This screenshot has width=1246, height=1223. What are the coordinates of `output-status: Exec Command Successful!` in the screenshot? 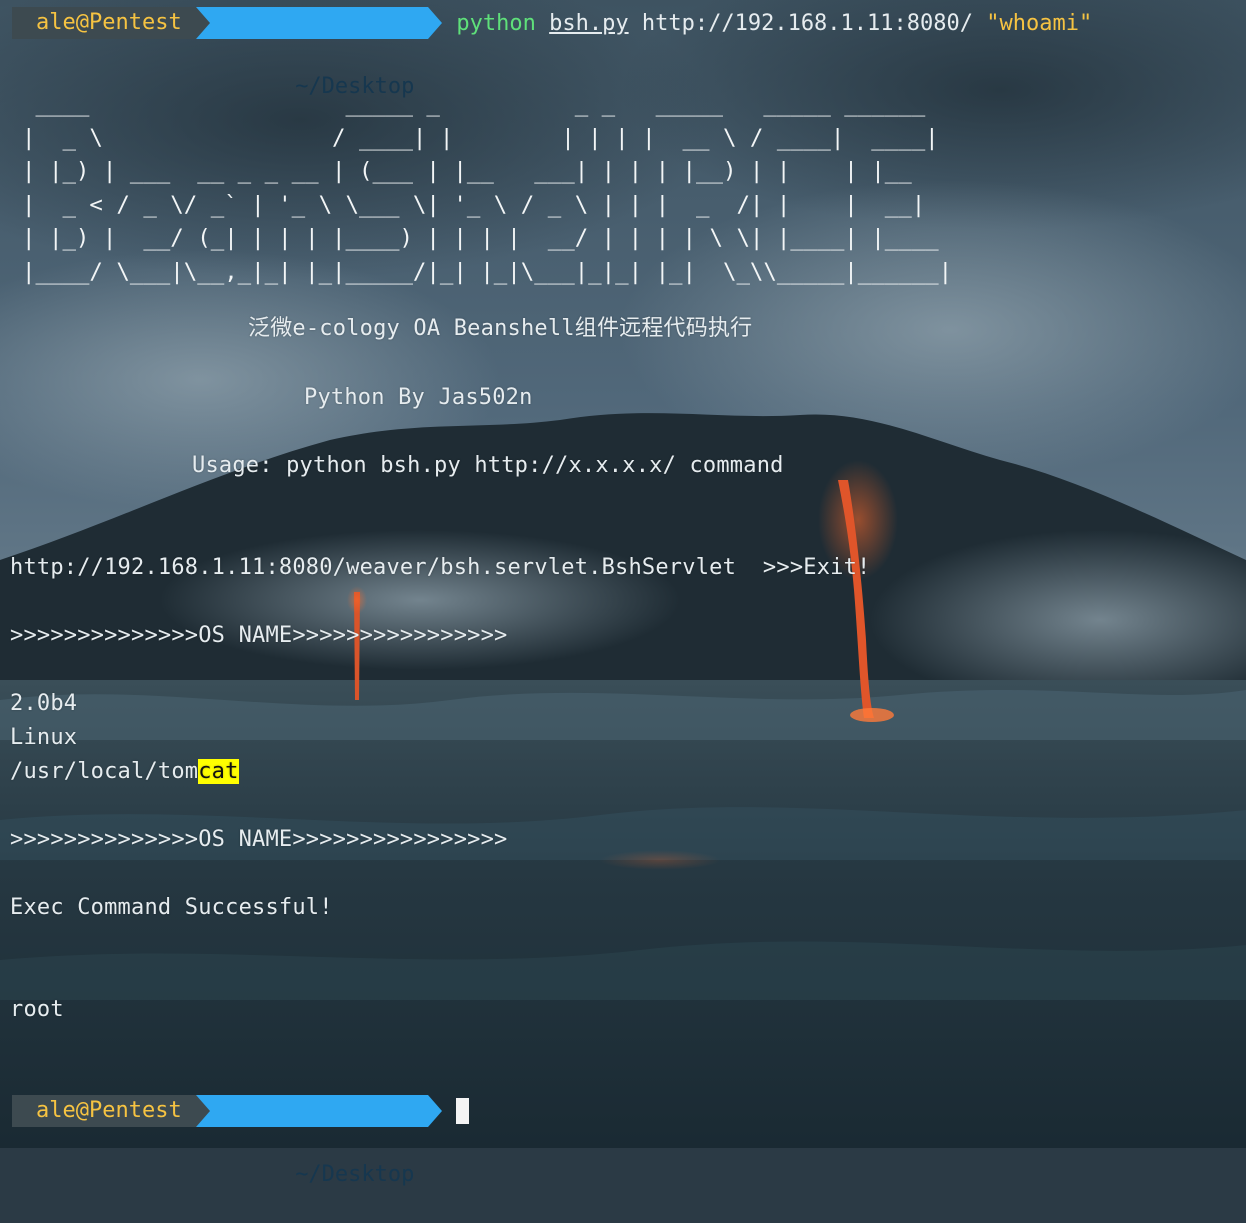 It's located at (171, 907).